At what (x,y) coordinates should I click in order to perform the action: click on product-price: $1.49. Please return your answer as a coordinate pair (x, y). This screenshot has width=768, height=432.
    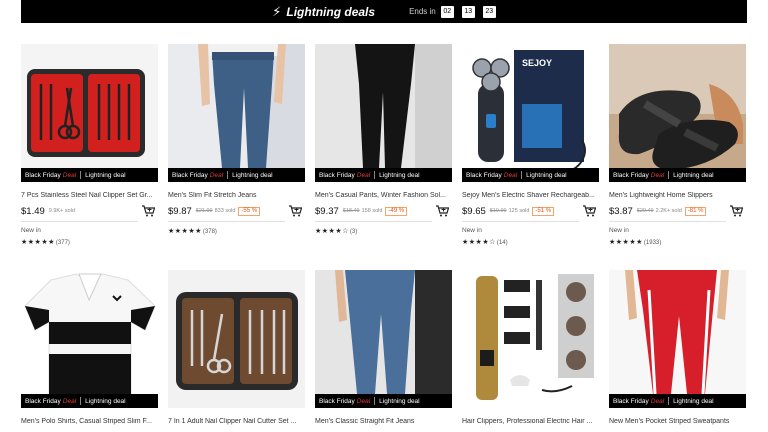
    Looking at the image, I should click on (33, 211).